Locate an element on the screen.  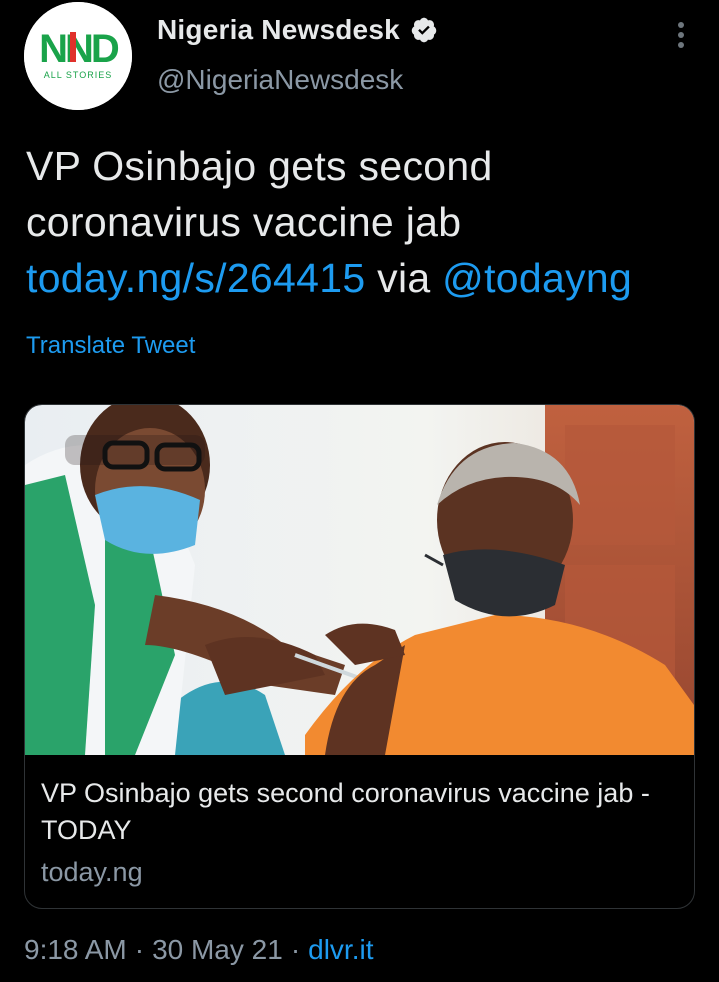
account-name-row: Nigeria Newsdesk is located at coordinates (297, 30).